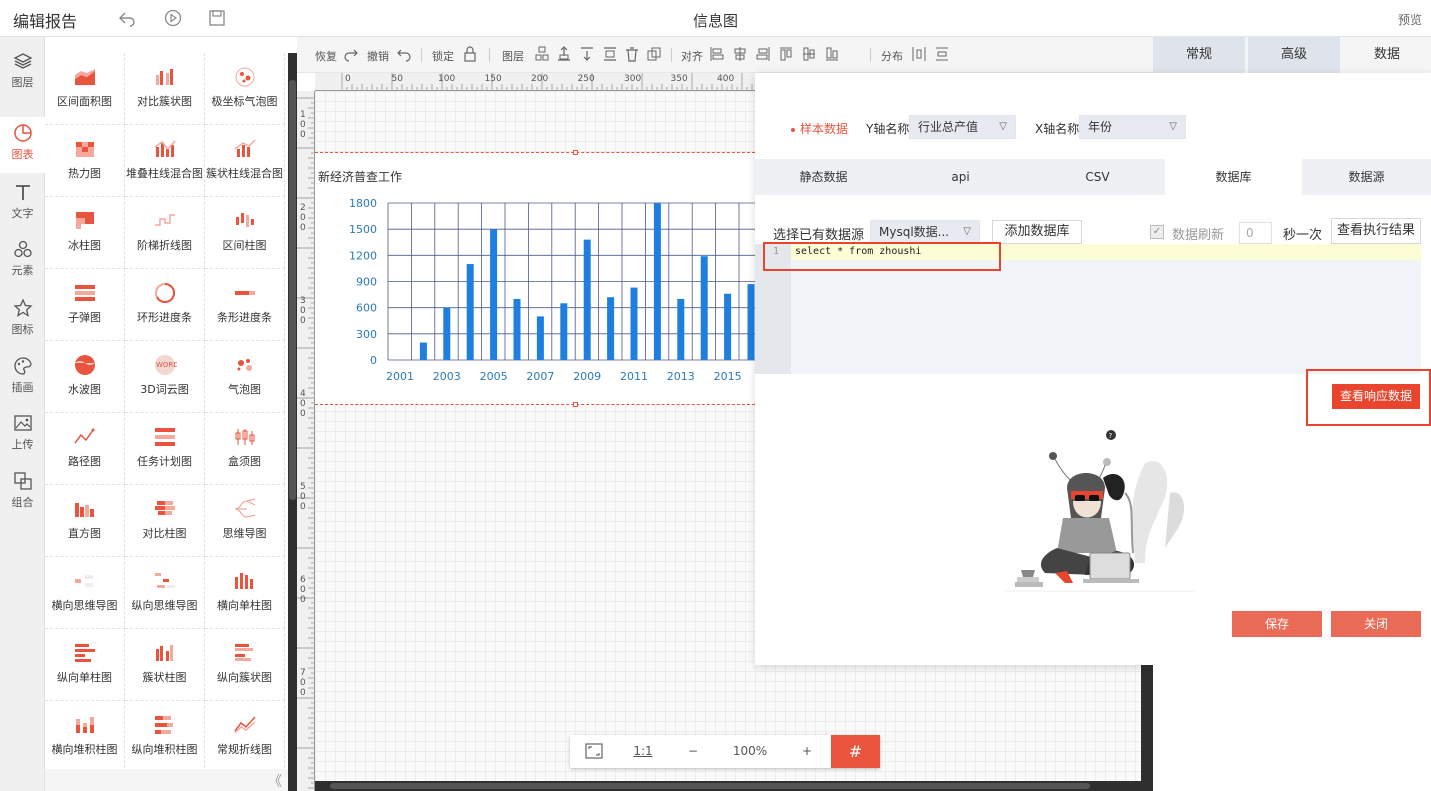 The width and height of the screenshot is (1431, 791). What do you see at coordinates (245, 593) in the screenshot?
I see `chart-type-item: 横向单柱图` at bounding box center [245, 593].